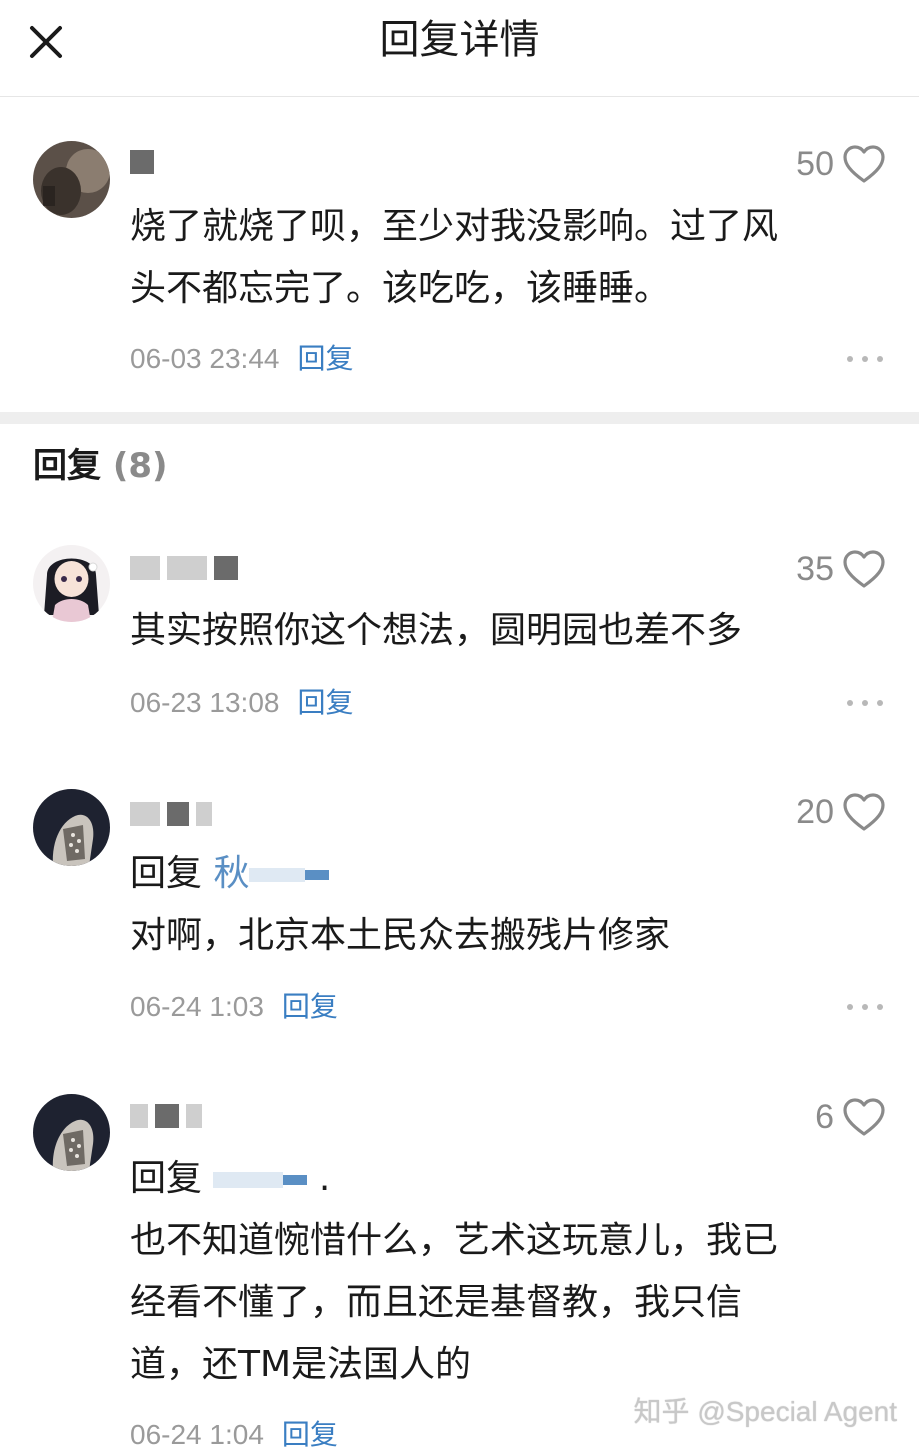  Describe the element at coordinates (824, 1116) in the screenshot. I see `like-count: 6` at that location.